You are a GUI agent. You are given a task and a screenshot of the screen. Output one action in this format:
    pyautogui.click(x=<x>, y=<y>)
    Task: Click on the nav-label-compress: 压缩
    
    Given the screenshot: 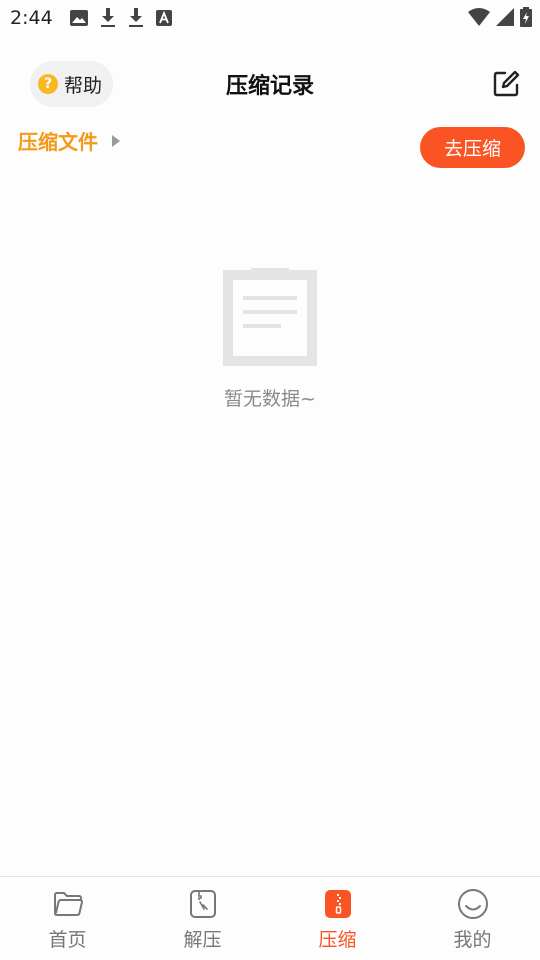 What is the action you would take?
    pyautogui.click(x=337, y=940)
    